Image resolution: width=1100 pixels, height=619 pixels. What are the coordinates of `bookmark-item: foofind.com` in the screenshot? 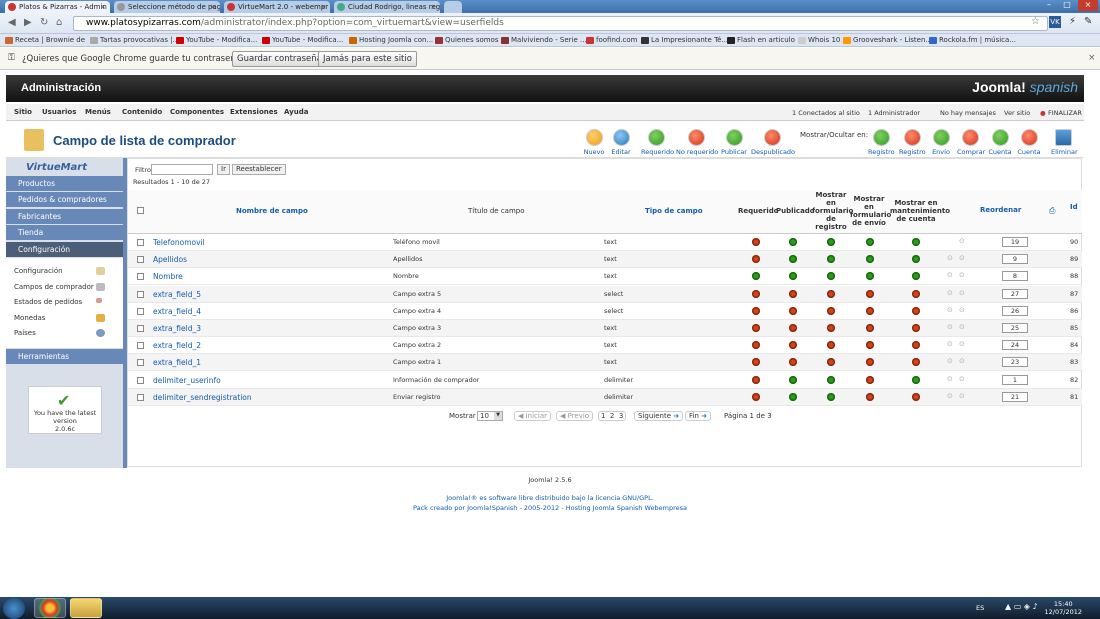 It's located at (612, 40).